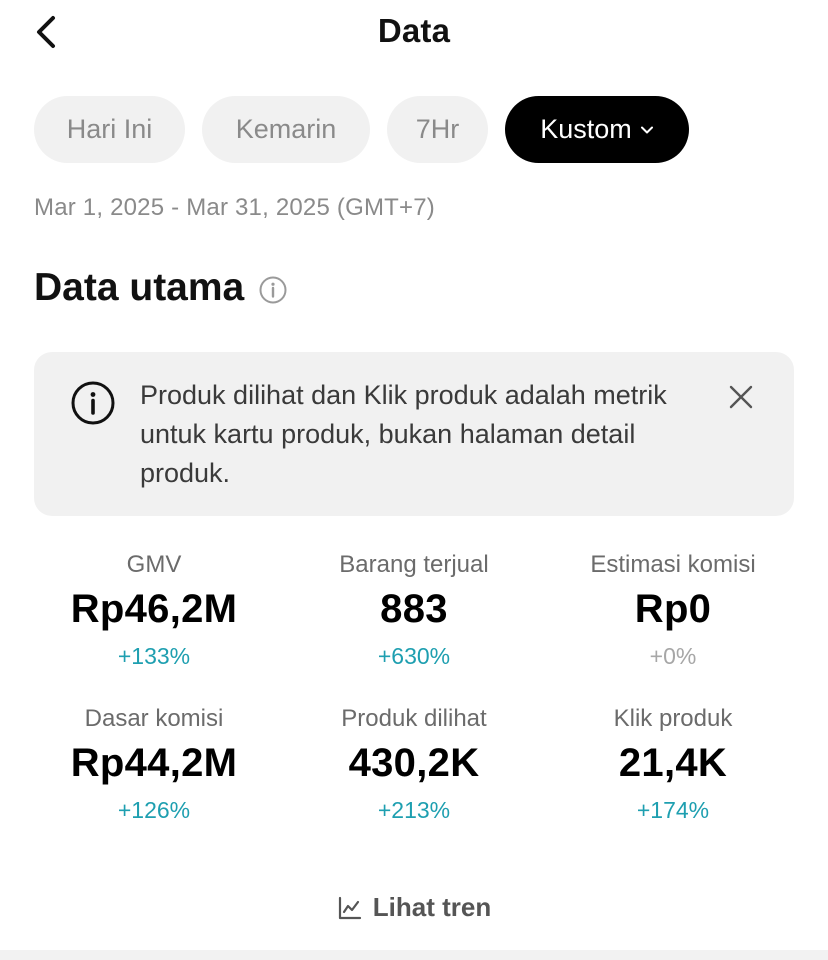 The height and width of the screenshot is (960, 828). I want to click on metric-produk-dilihat: Produk dilihat 430,2K +213%, so click(414, 764).